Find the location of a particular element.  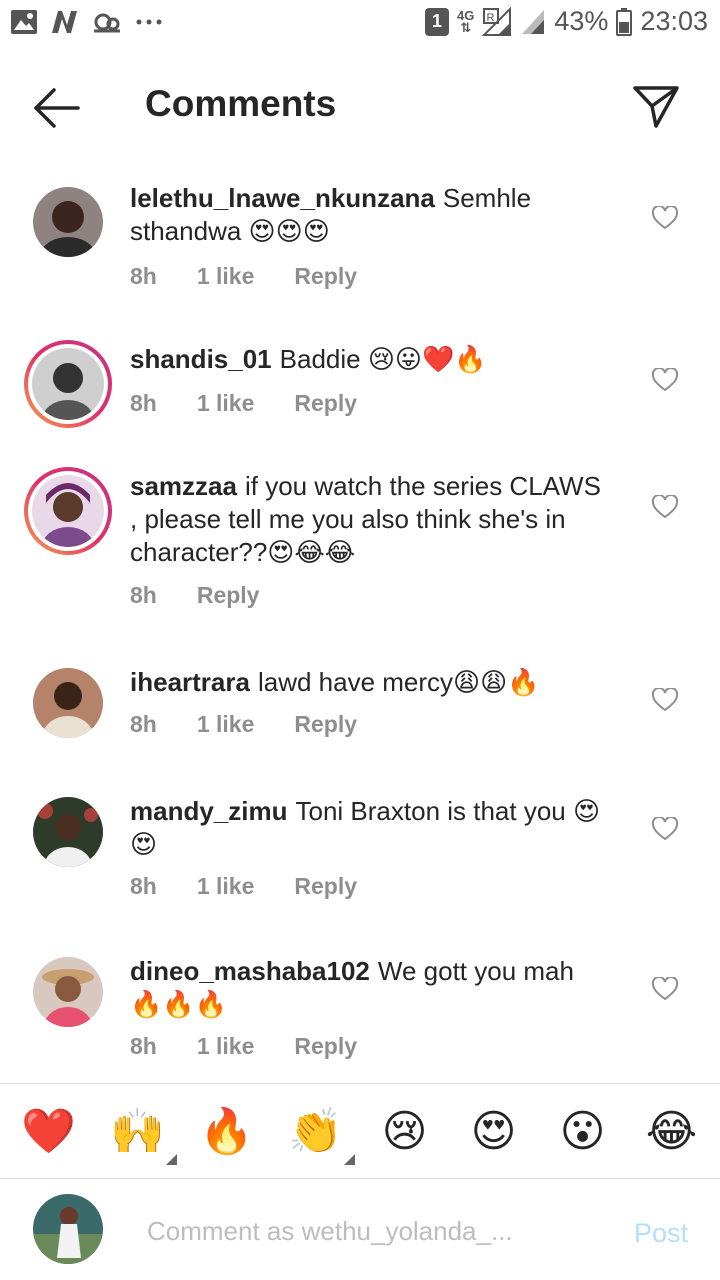

emoji-cry-button: 😢 is located at coordinates (405, 1131).